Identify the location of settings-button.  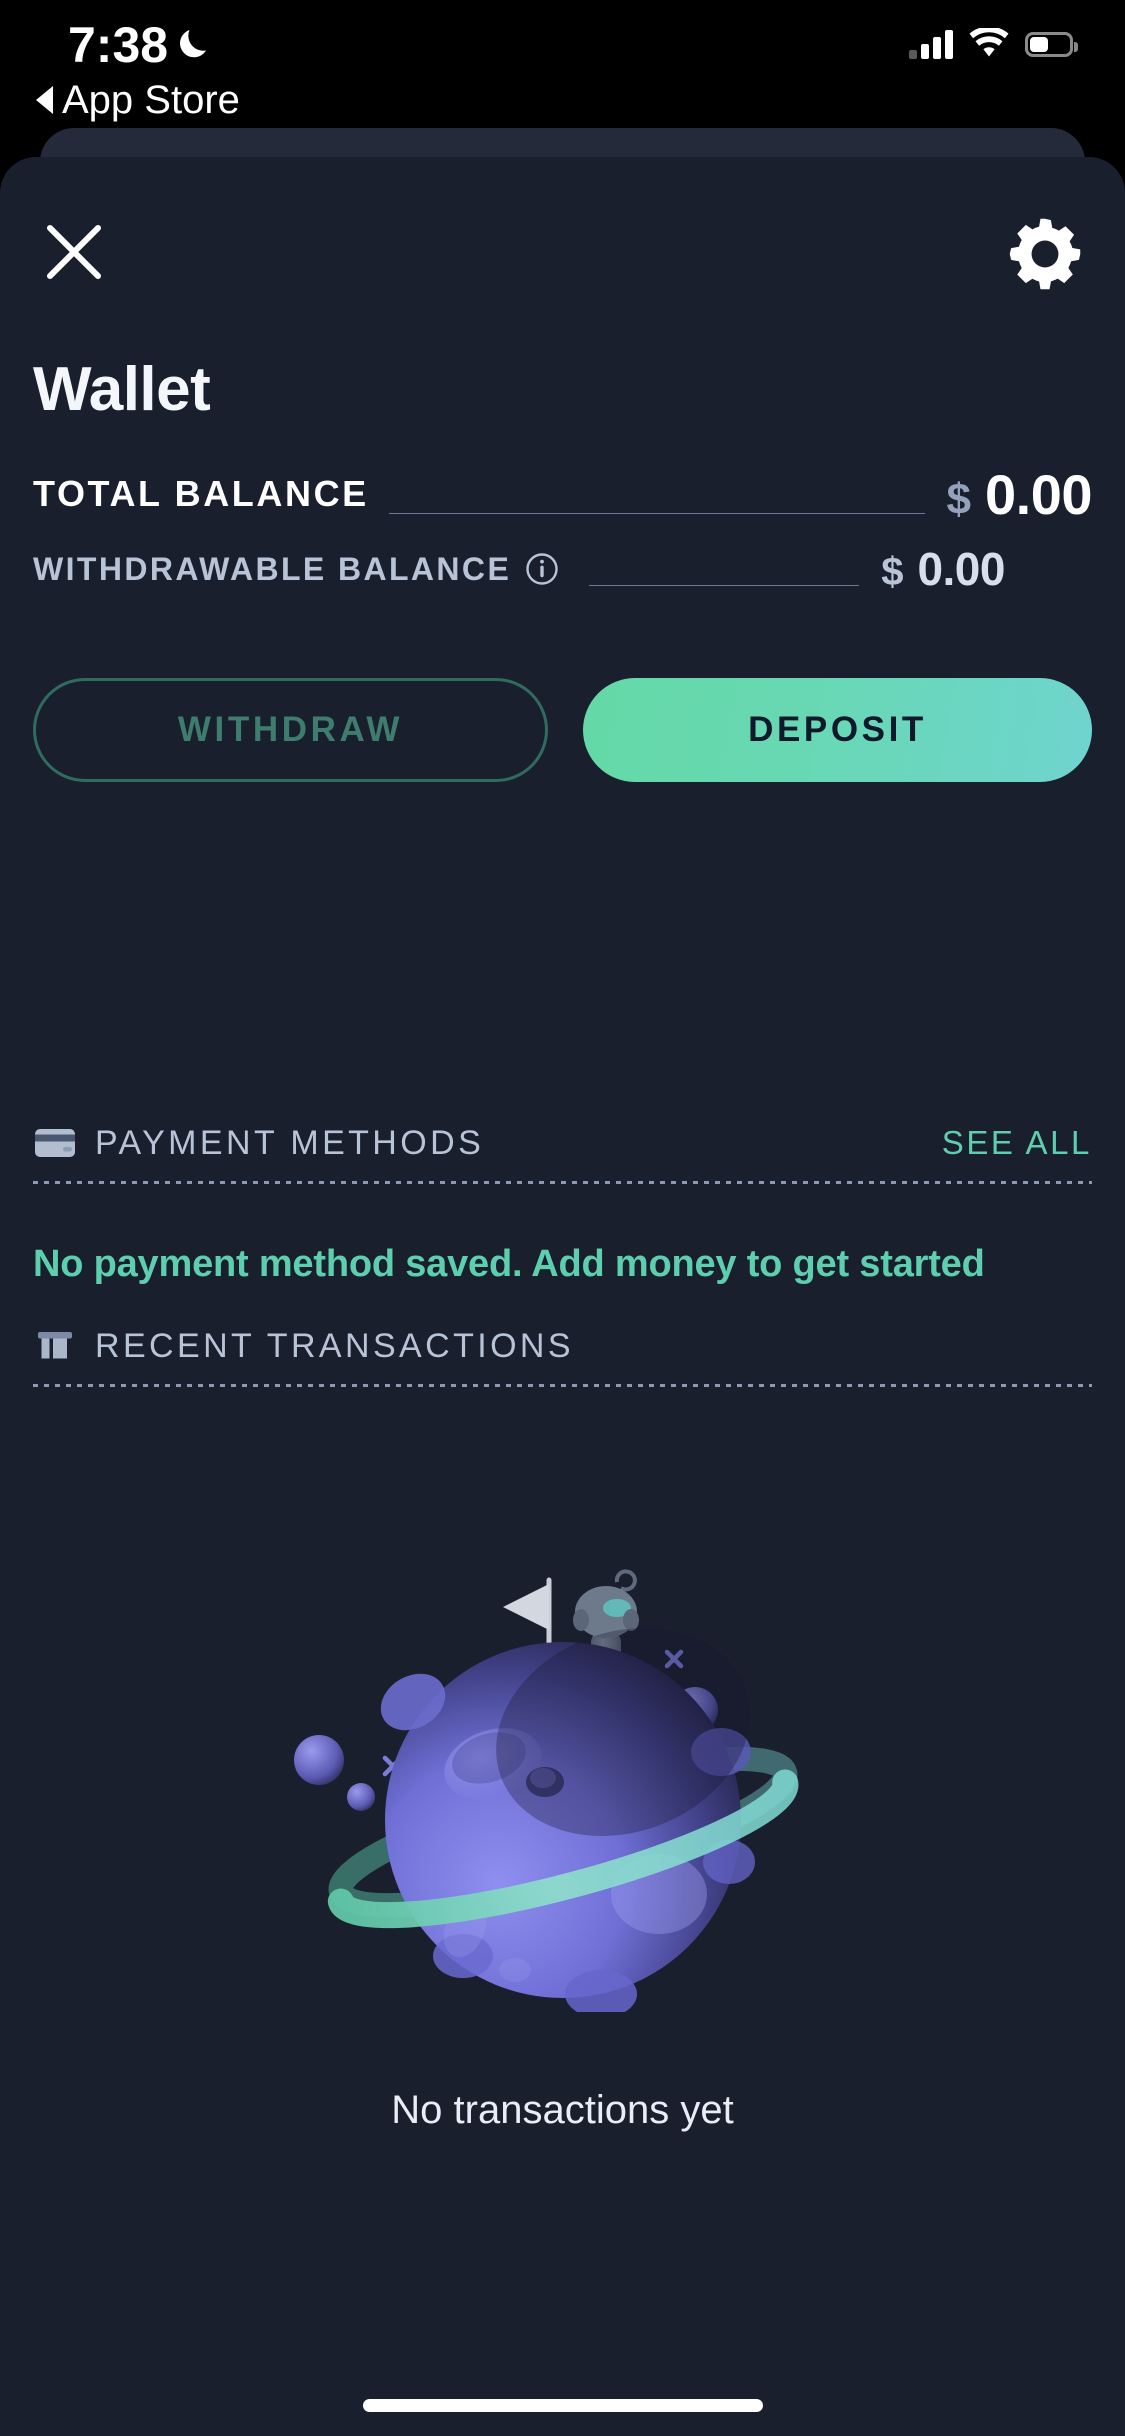
(1045, 254).